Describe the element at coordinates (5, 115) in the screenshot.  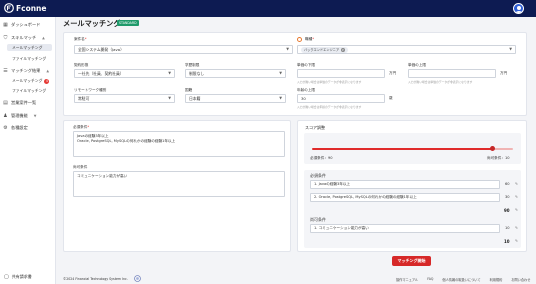
I see `person-icon: ♟` at that location.